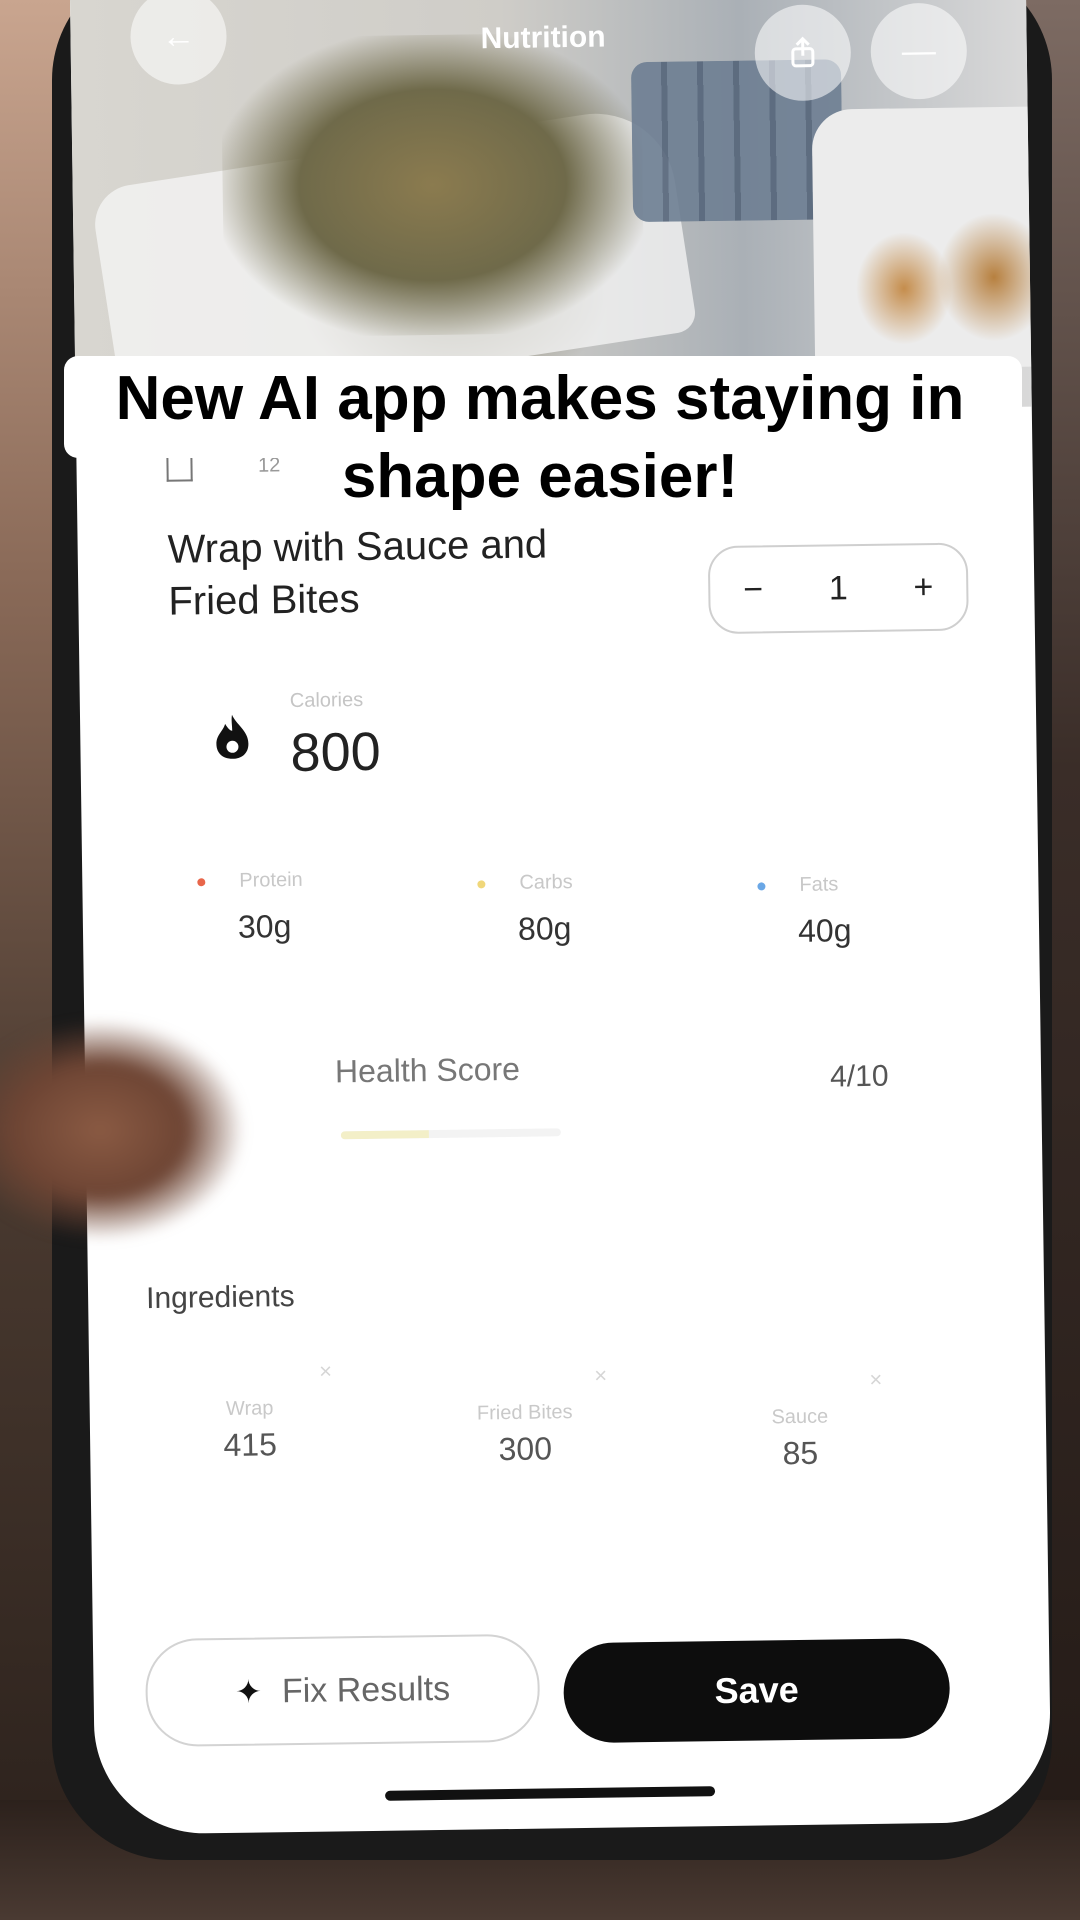 The width and height of the screenshot is (1080, 1920). Describe the element at coordinates (923, 587) in the screenshot. I see `increment-button: +` at that location.